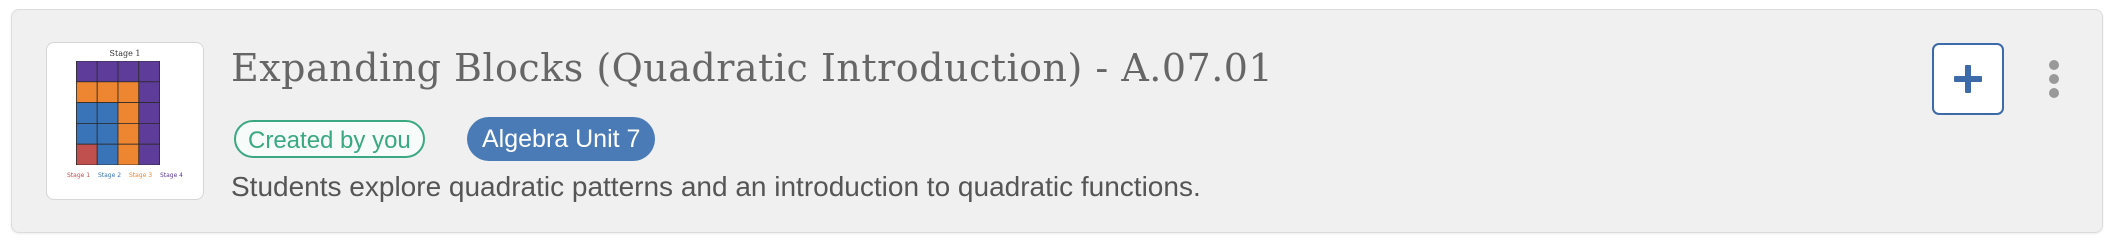 The image size is (2112, 244). Describe the element at coordinates (125, 53) in the screenshot. I see `thumbnail-title: Stage 1` at that location.